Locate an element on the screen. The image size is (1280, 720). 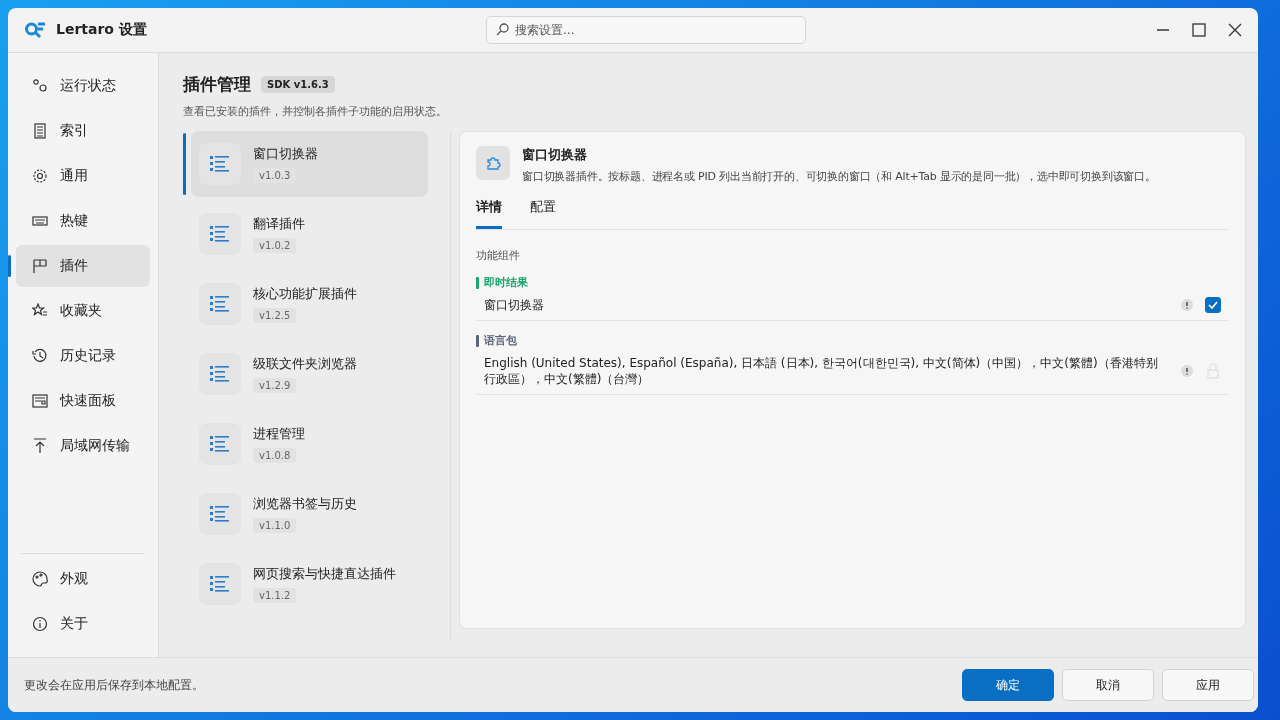
tab: 配置 is located at coordinates (543, 213).